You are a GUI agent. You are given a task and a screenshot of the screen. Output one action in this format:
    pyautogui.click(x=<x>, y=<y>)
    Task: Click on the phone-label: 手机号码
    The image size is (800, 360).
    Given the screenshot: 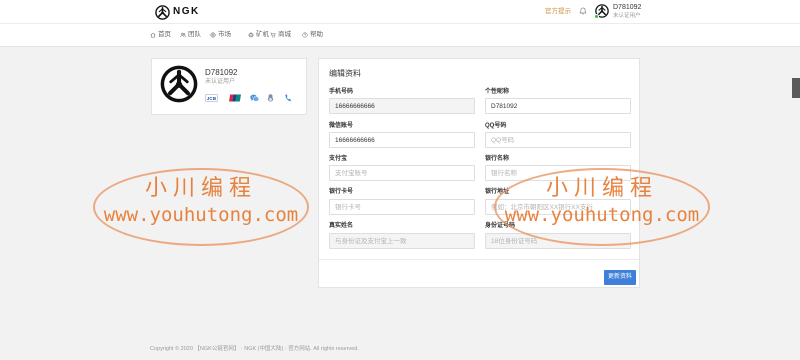 What is the action you would take?
    pyautogui.click(x=341, y=92)
    